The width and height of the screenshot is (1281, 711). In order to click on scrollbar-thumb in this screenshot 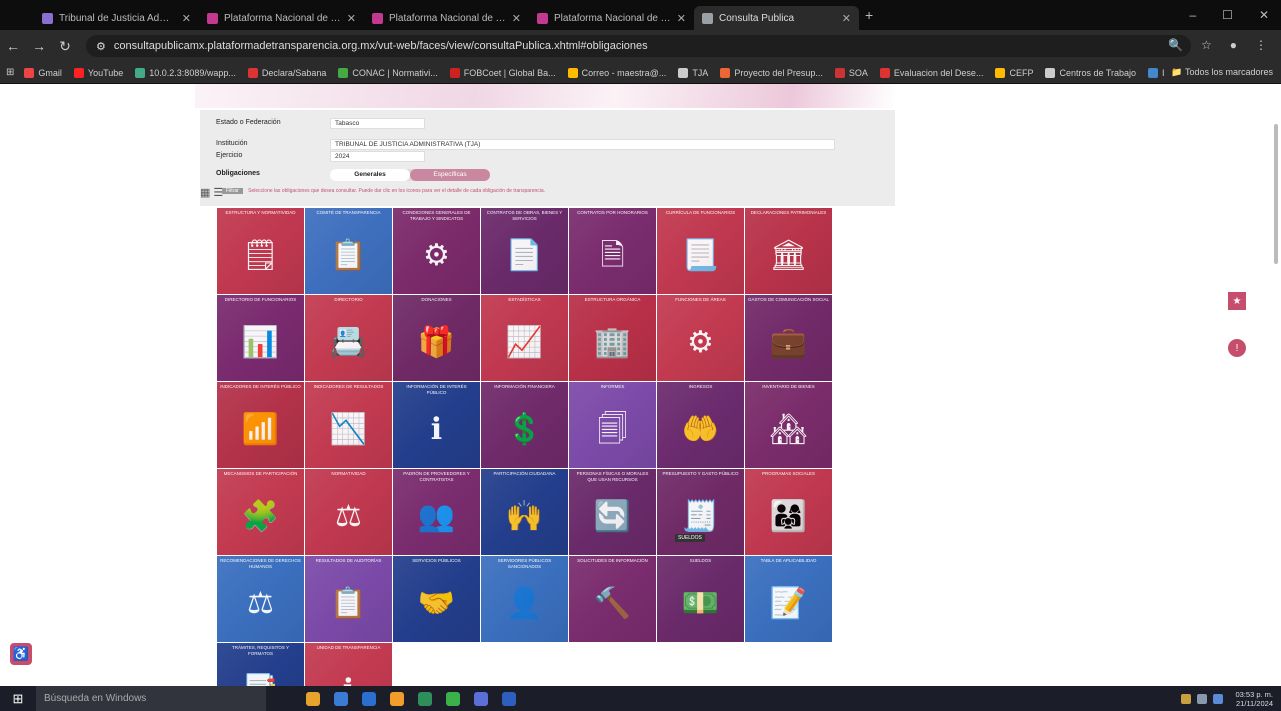, I will do `click(1276, 194)`.